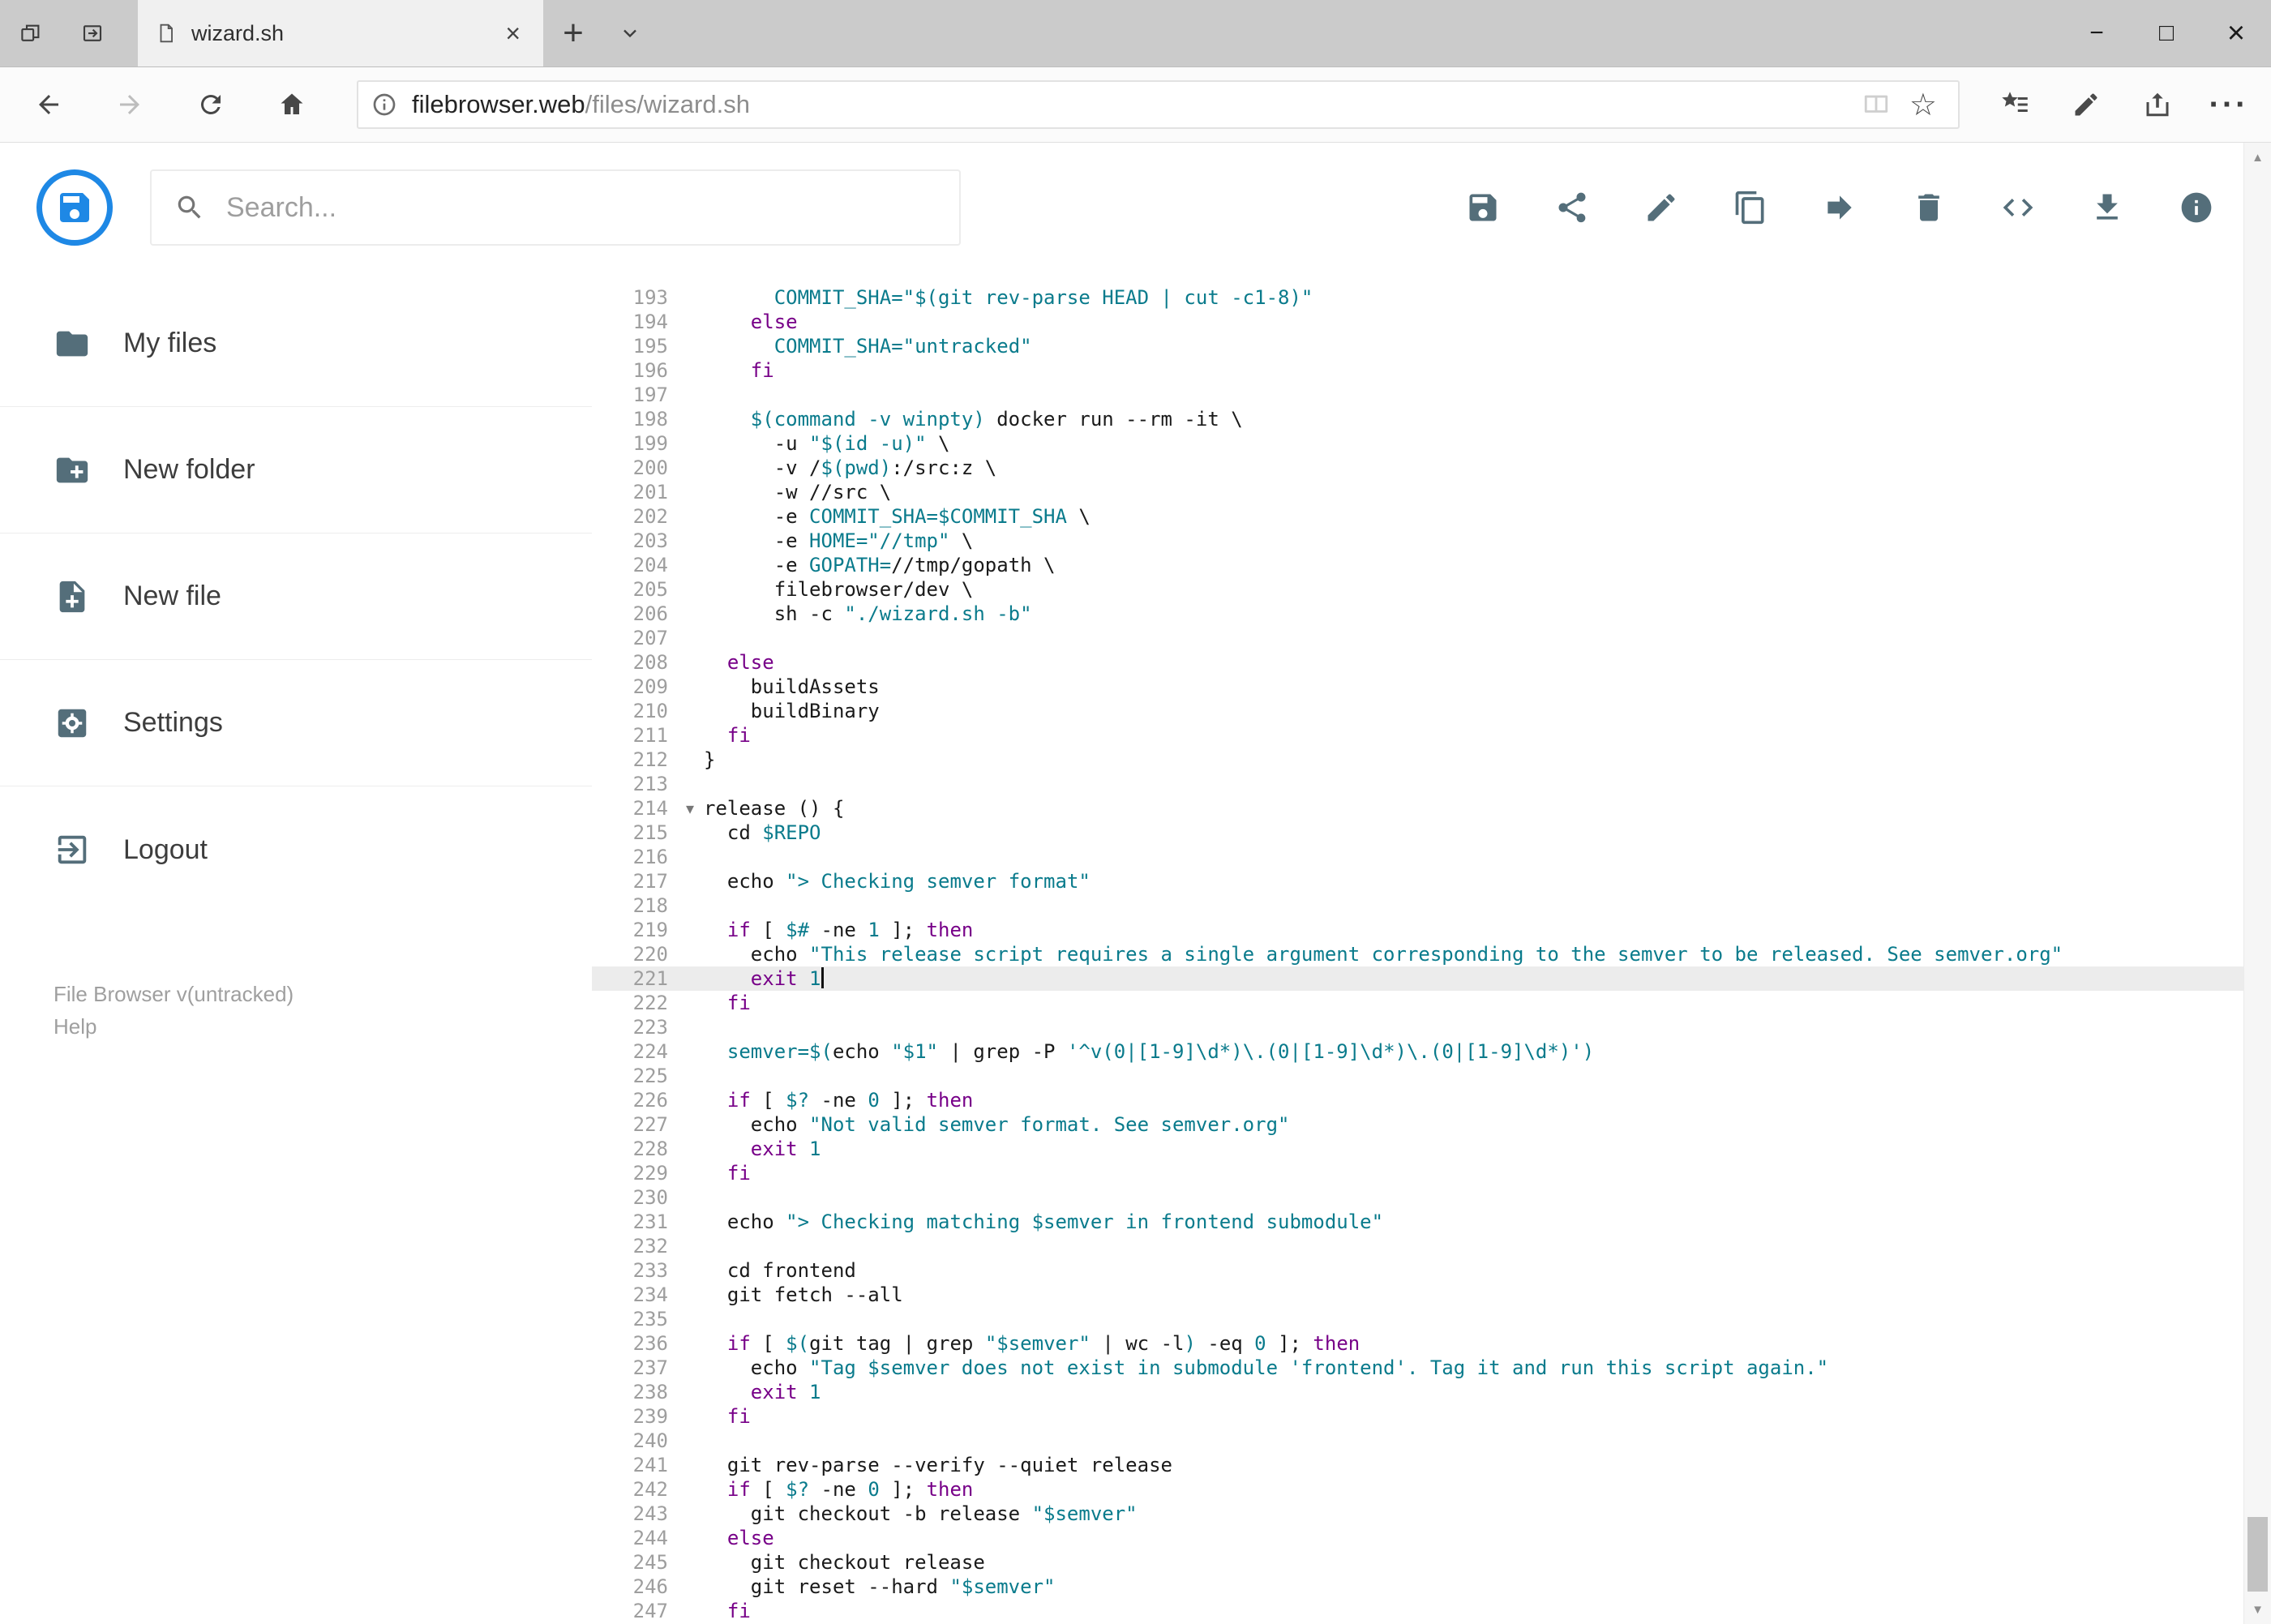 The height and width of the screenshot is (1624, 2271). Describe the element at coordinates (2158, 105) in the screenshot. I see `share-page-icon` at that location.